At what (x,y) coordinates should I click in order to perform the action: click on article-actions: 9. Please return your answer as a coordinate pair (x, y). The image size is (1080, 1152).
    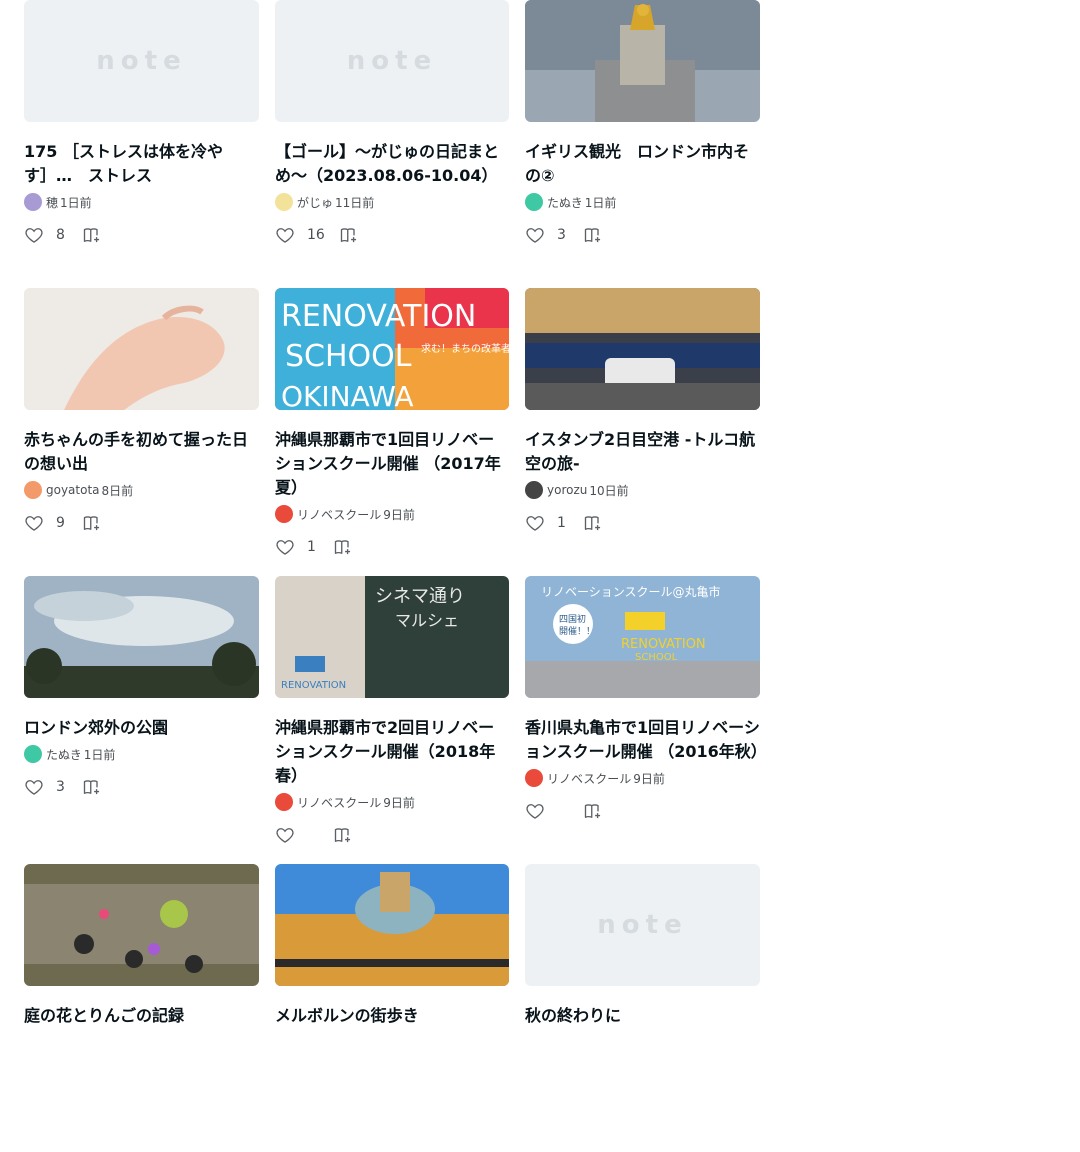
    Looking at the image, I should click on (141, 523).